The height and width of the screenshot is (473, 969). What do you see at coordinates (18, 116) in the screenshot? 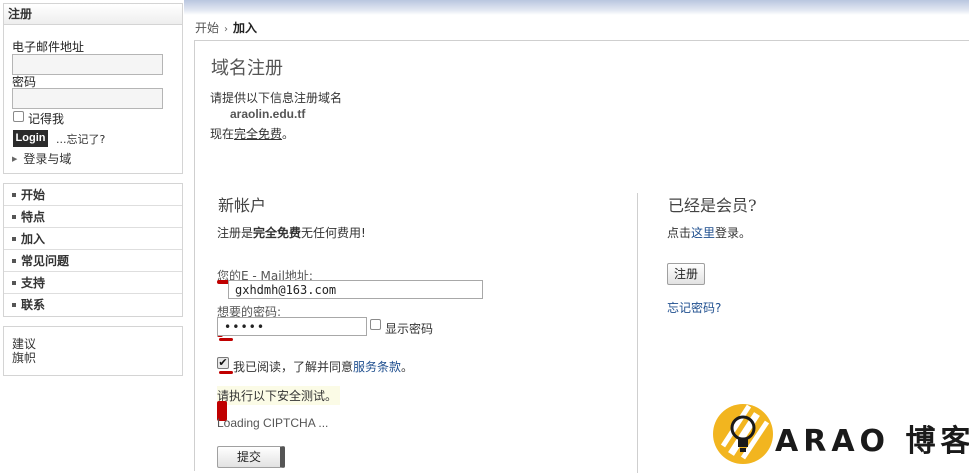
I see `remember-checkbox` at bounding box center [18, 116].